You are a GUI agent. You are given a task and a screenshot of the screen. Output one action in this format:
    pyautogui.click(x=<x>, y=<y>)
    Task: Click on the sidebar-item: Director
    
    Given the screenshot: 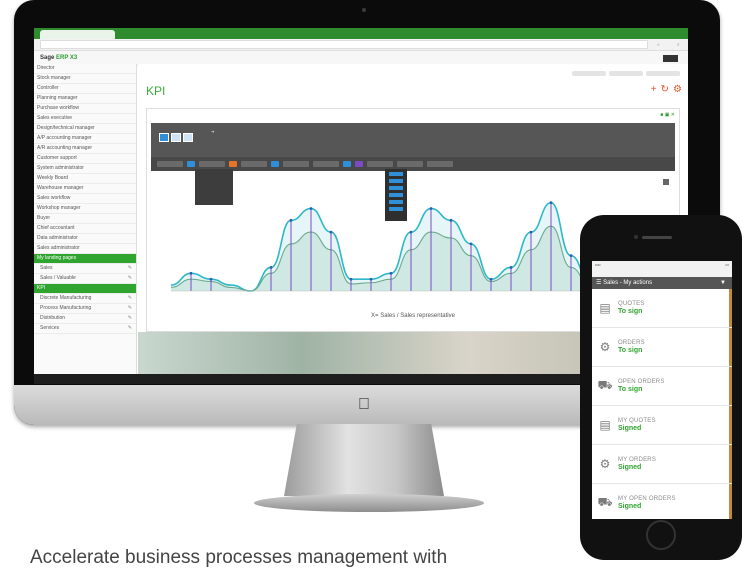 What is the action you would take?
    pyautogui.click(x=85, y=69)
    